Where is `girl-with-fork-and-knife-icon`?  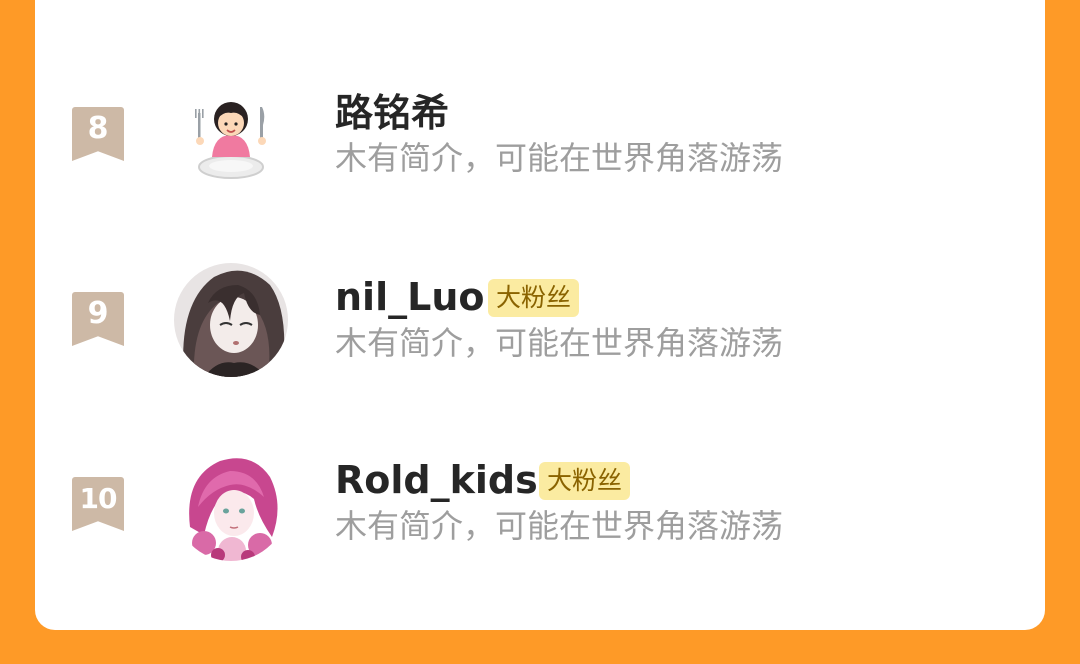 girl-with-fork-and-knife-icon is located at coordinates (231, 140).